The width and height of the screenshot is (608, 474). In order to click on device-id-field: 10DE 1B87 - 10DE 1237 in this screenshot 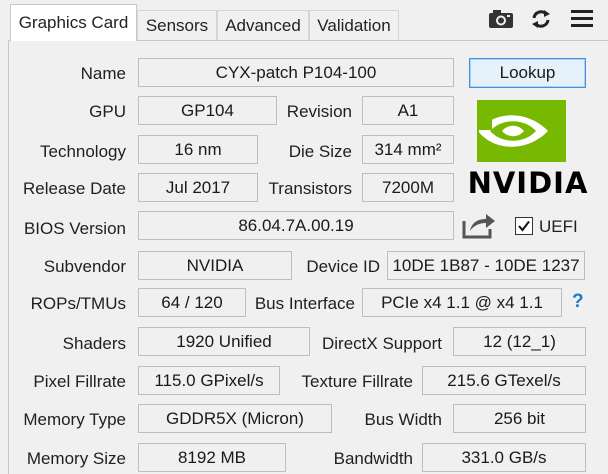, I will do `click(486, 265)`.